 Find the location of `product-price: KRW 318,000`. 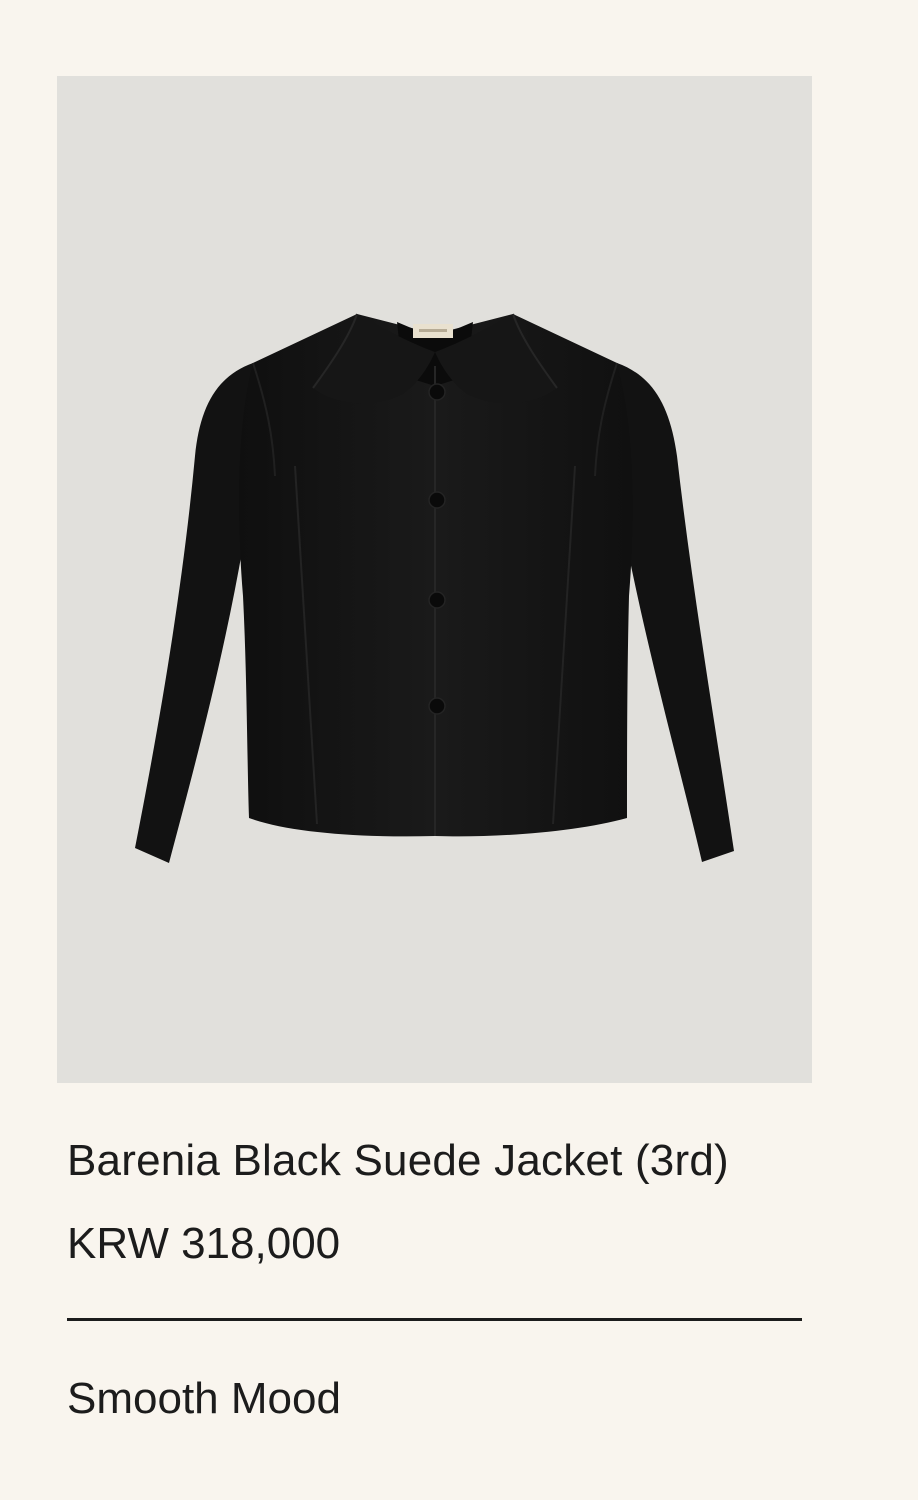

product-price: KRW 318,000 is located at coordinates (204, 1243).